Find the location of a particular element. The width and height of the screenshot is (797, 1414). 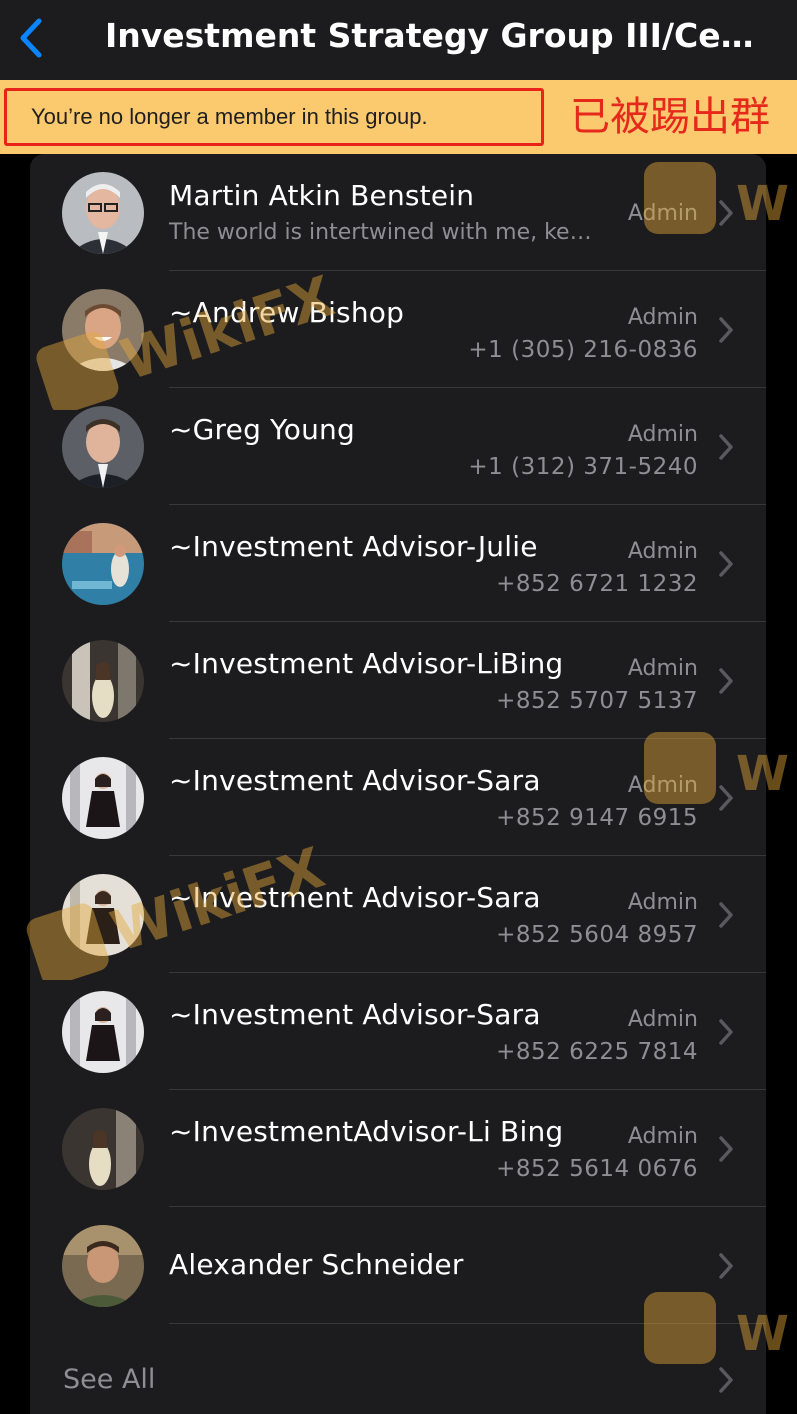

member-name: Martin Atkin Benstein is located at coordinates (322, 195).